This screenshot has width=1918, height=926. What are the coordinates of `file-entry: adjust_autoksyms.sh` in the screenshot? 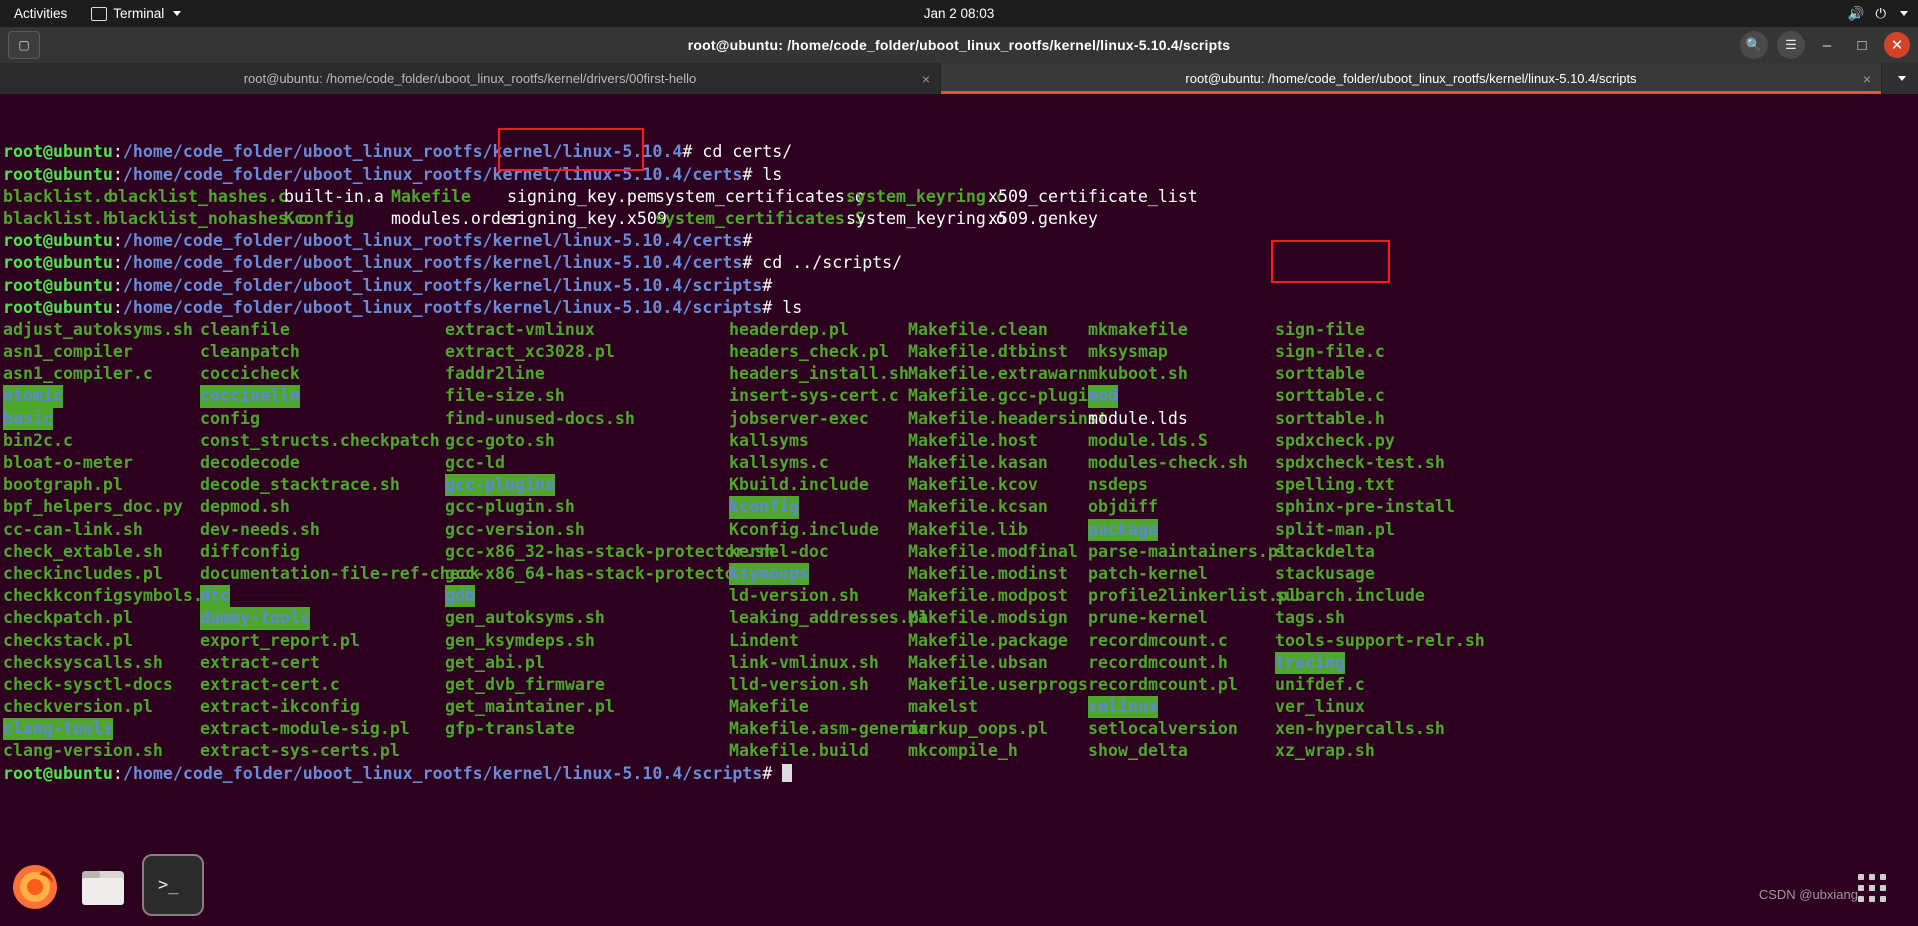 It's located at (98, 330).